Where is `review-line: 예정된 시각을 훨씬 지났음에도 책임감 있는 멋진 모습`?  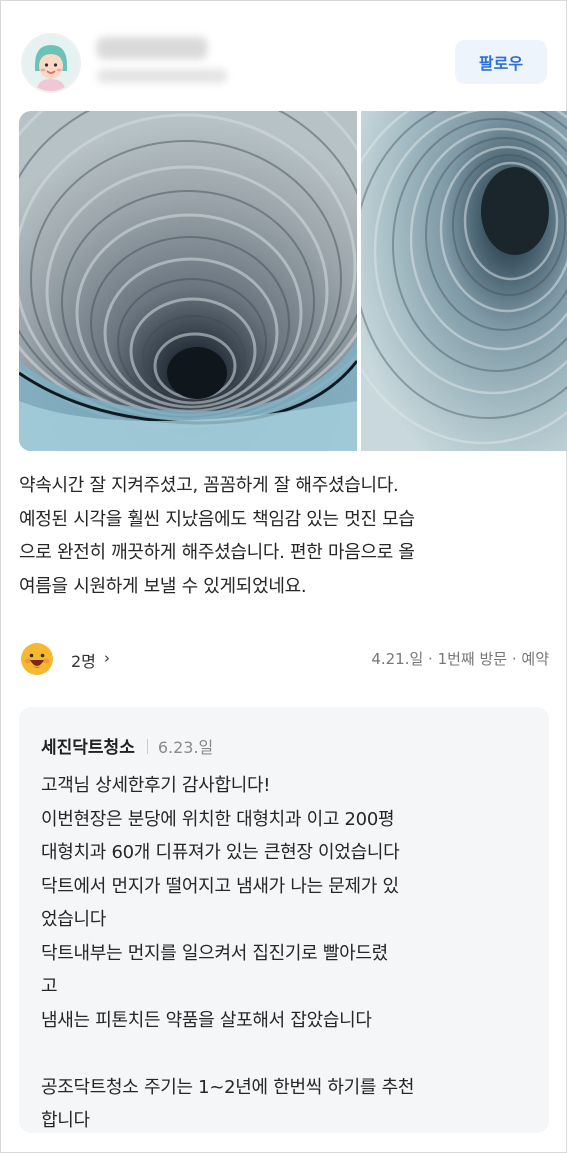 review-line: 예정된 시각을 훨씬 지났음에도 책임감 있는 멋진 모습 is located at coordinates (217, 519).